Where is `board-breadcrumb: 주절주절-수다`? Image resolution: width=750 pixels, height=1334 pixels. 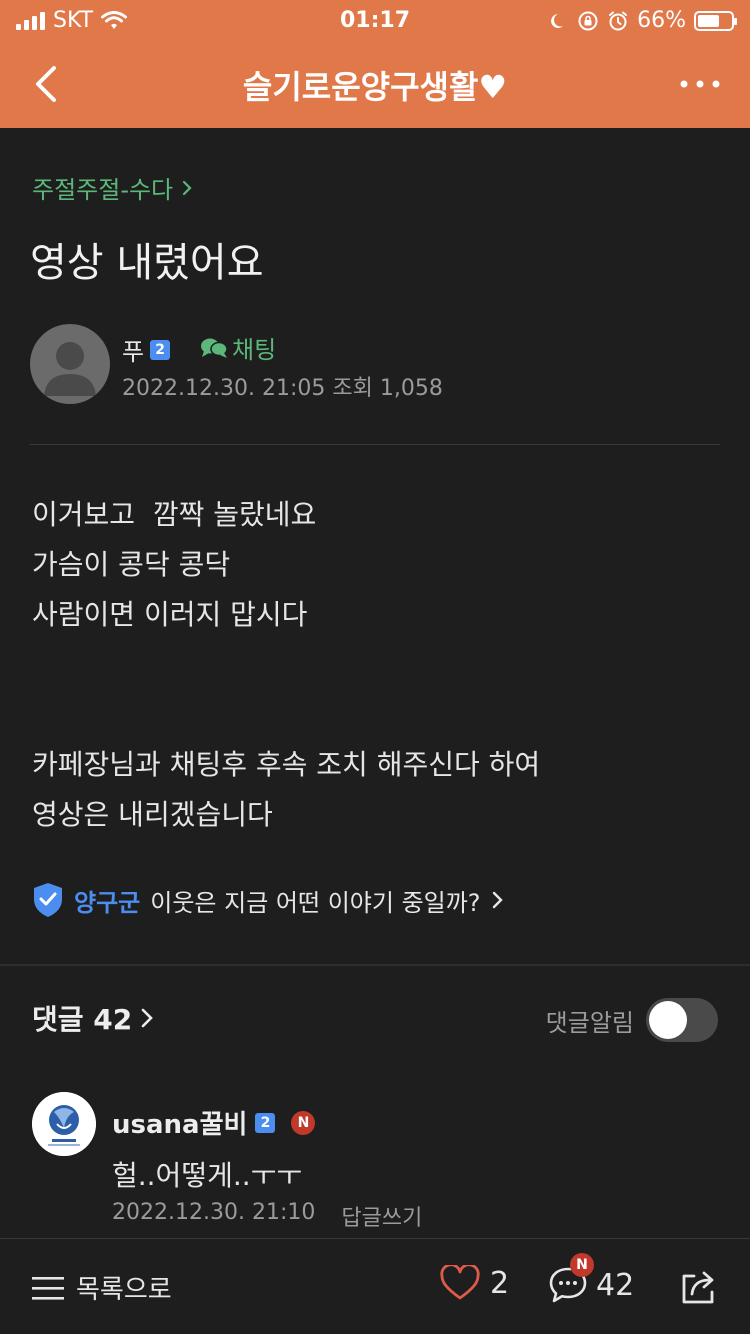
board-breadcrumb: 주절주절-수다 is located at coordinates (112, 187).